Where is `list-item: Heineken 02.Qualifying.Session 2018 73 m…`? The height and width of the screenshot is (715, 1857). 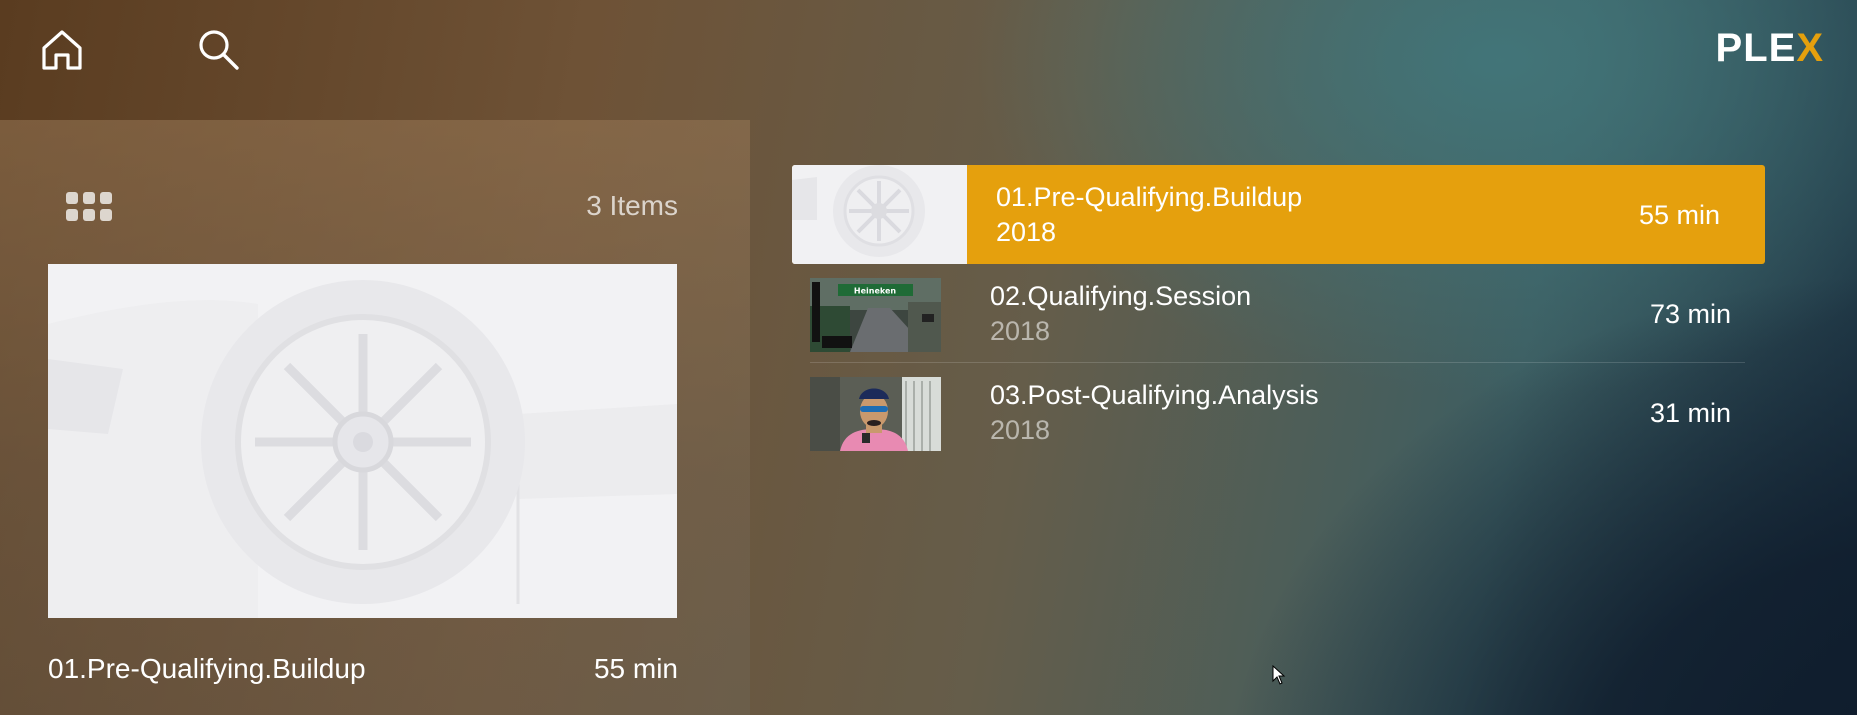 list-item: Heineken 02.Qualifying.Session 2018 73 m… is located at coordinates (1278, 313).